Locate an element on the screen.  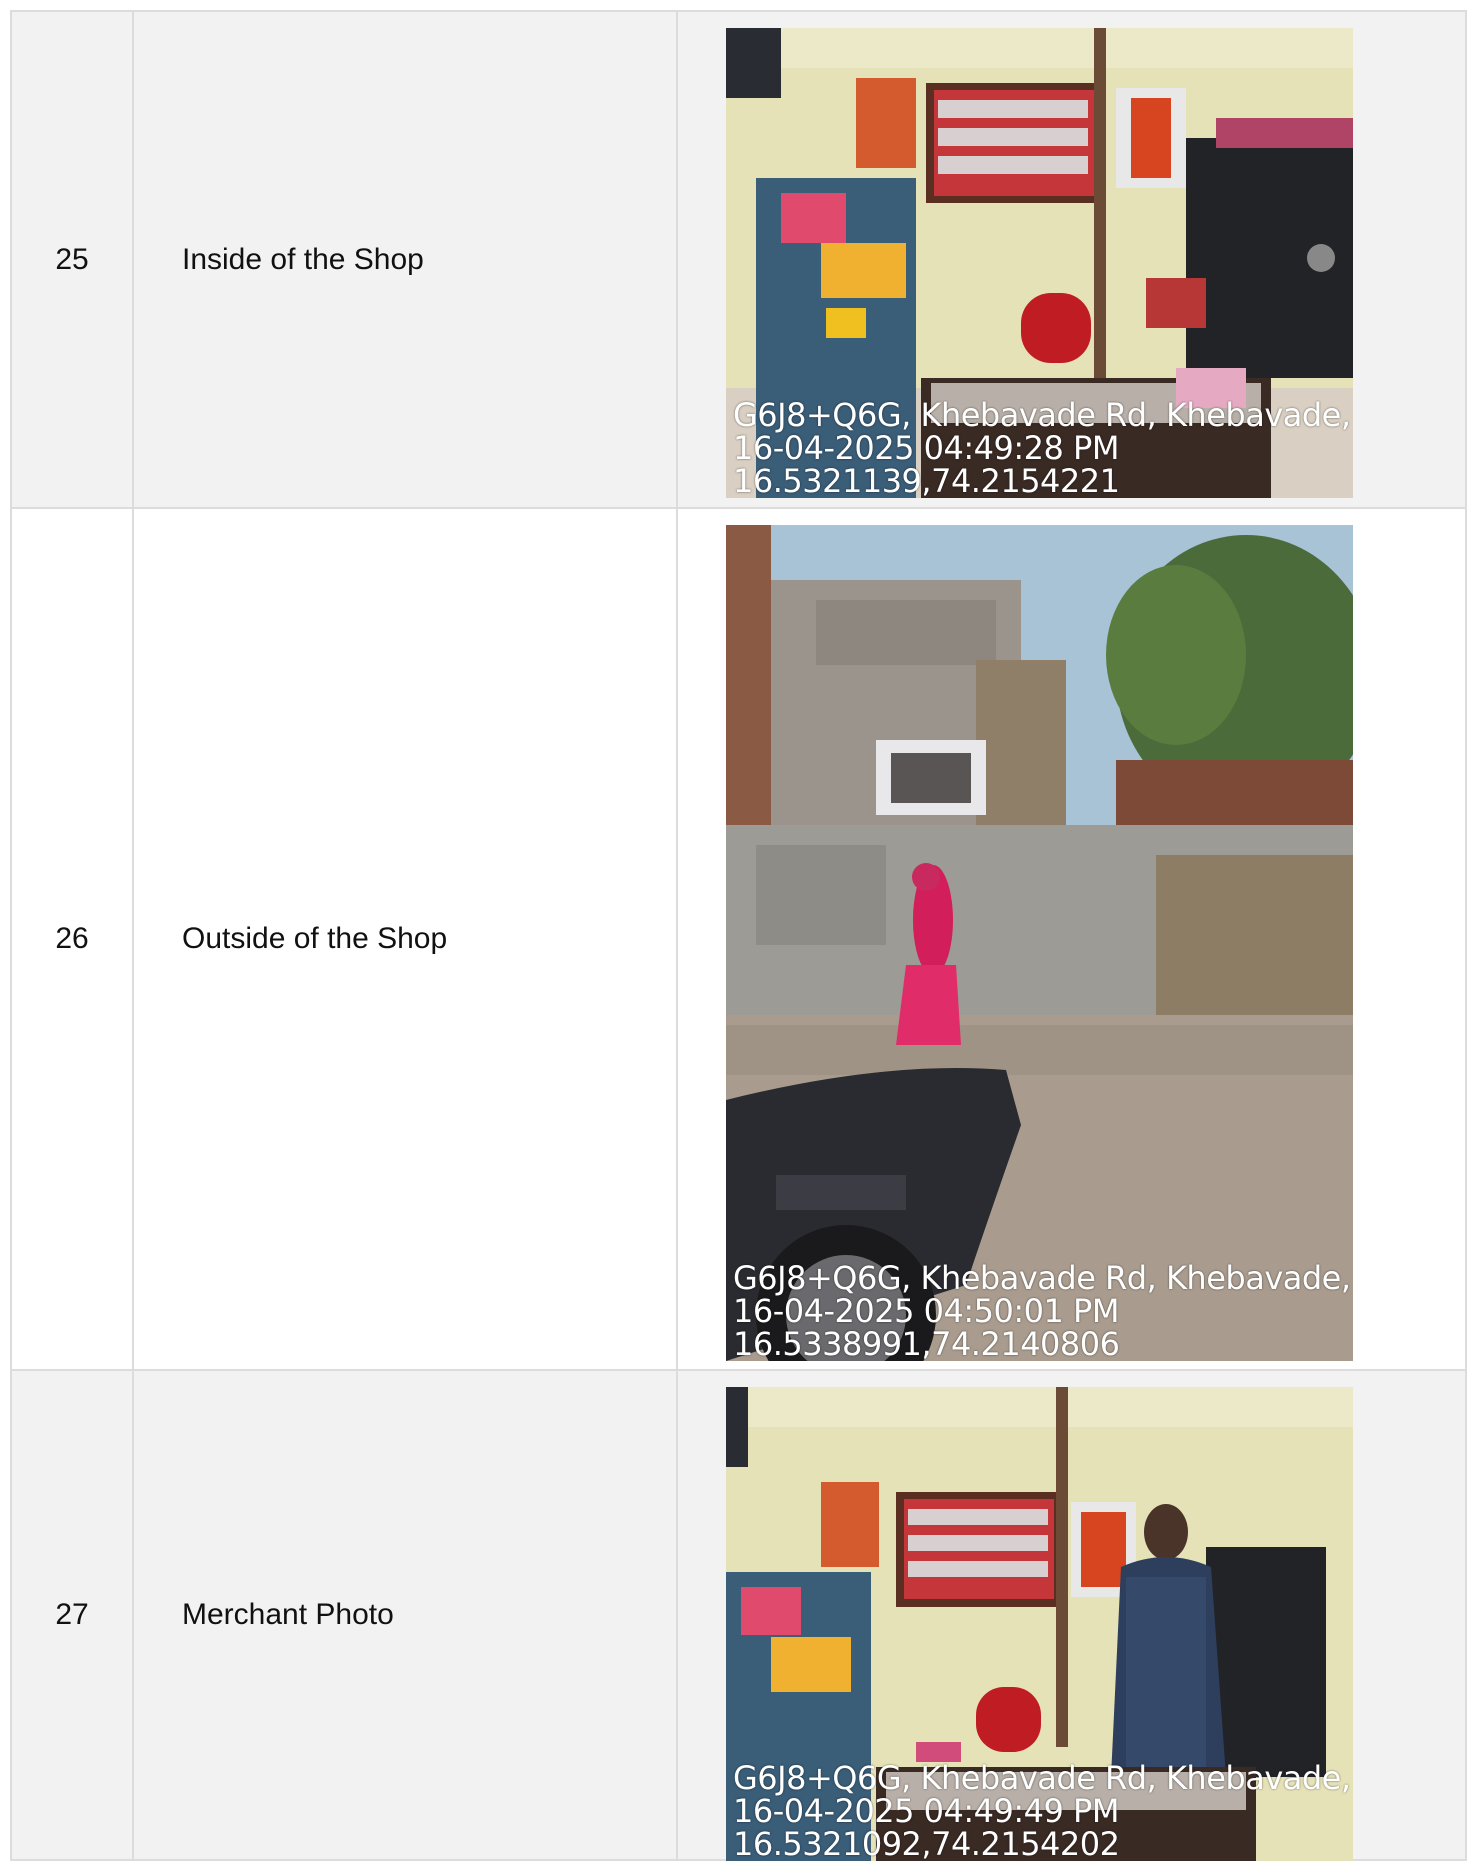
geotag-coordinates: 16.5338991,74.2140806 is located at coordinates (926, 1343).